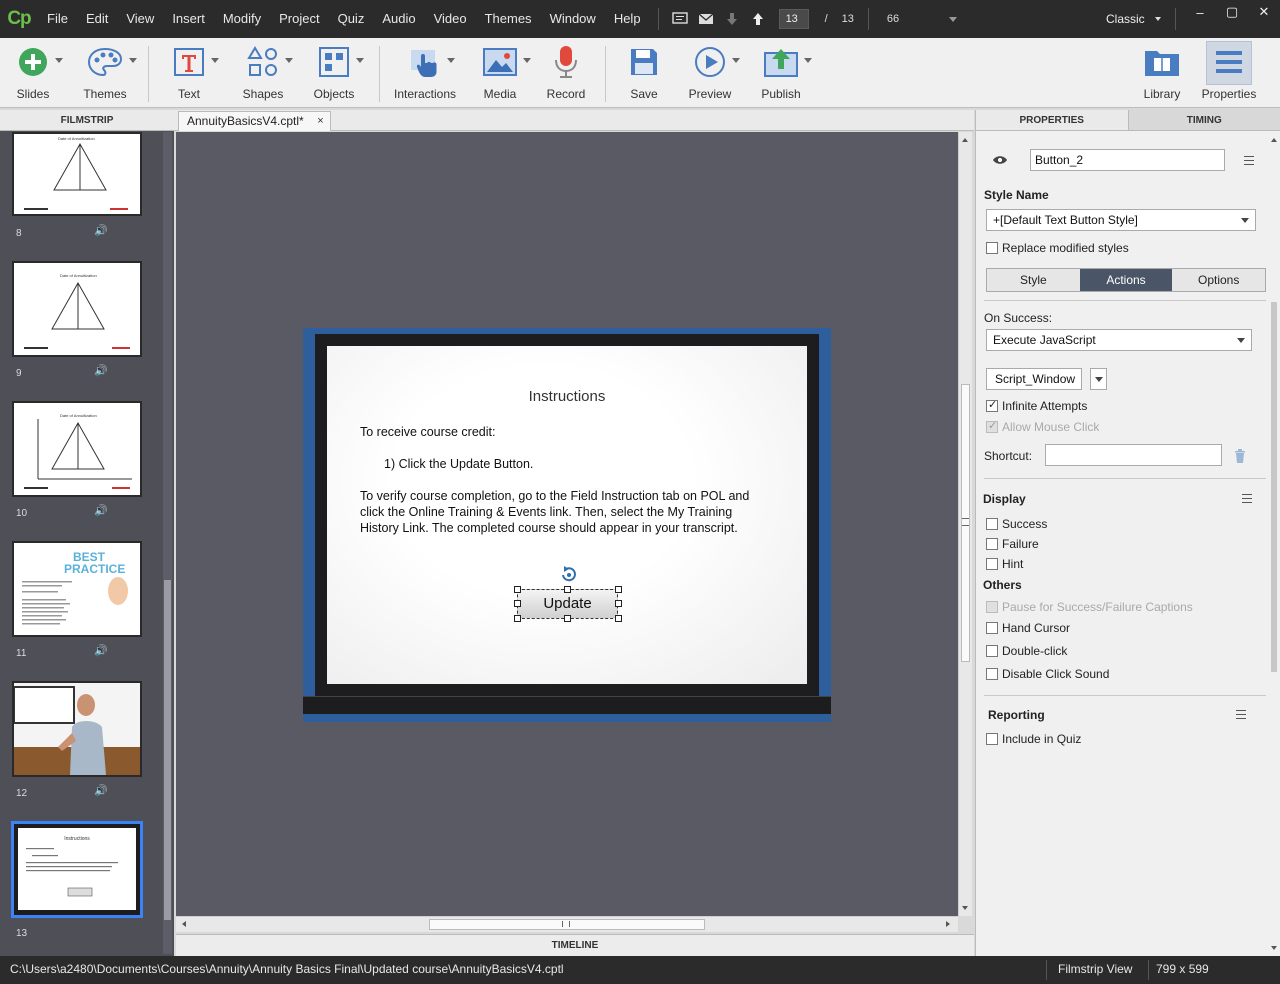  I want to click on display-menu-icon, so click(1245, 499).